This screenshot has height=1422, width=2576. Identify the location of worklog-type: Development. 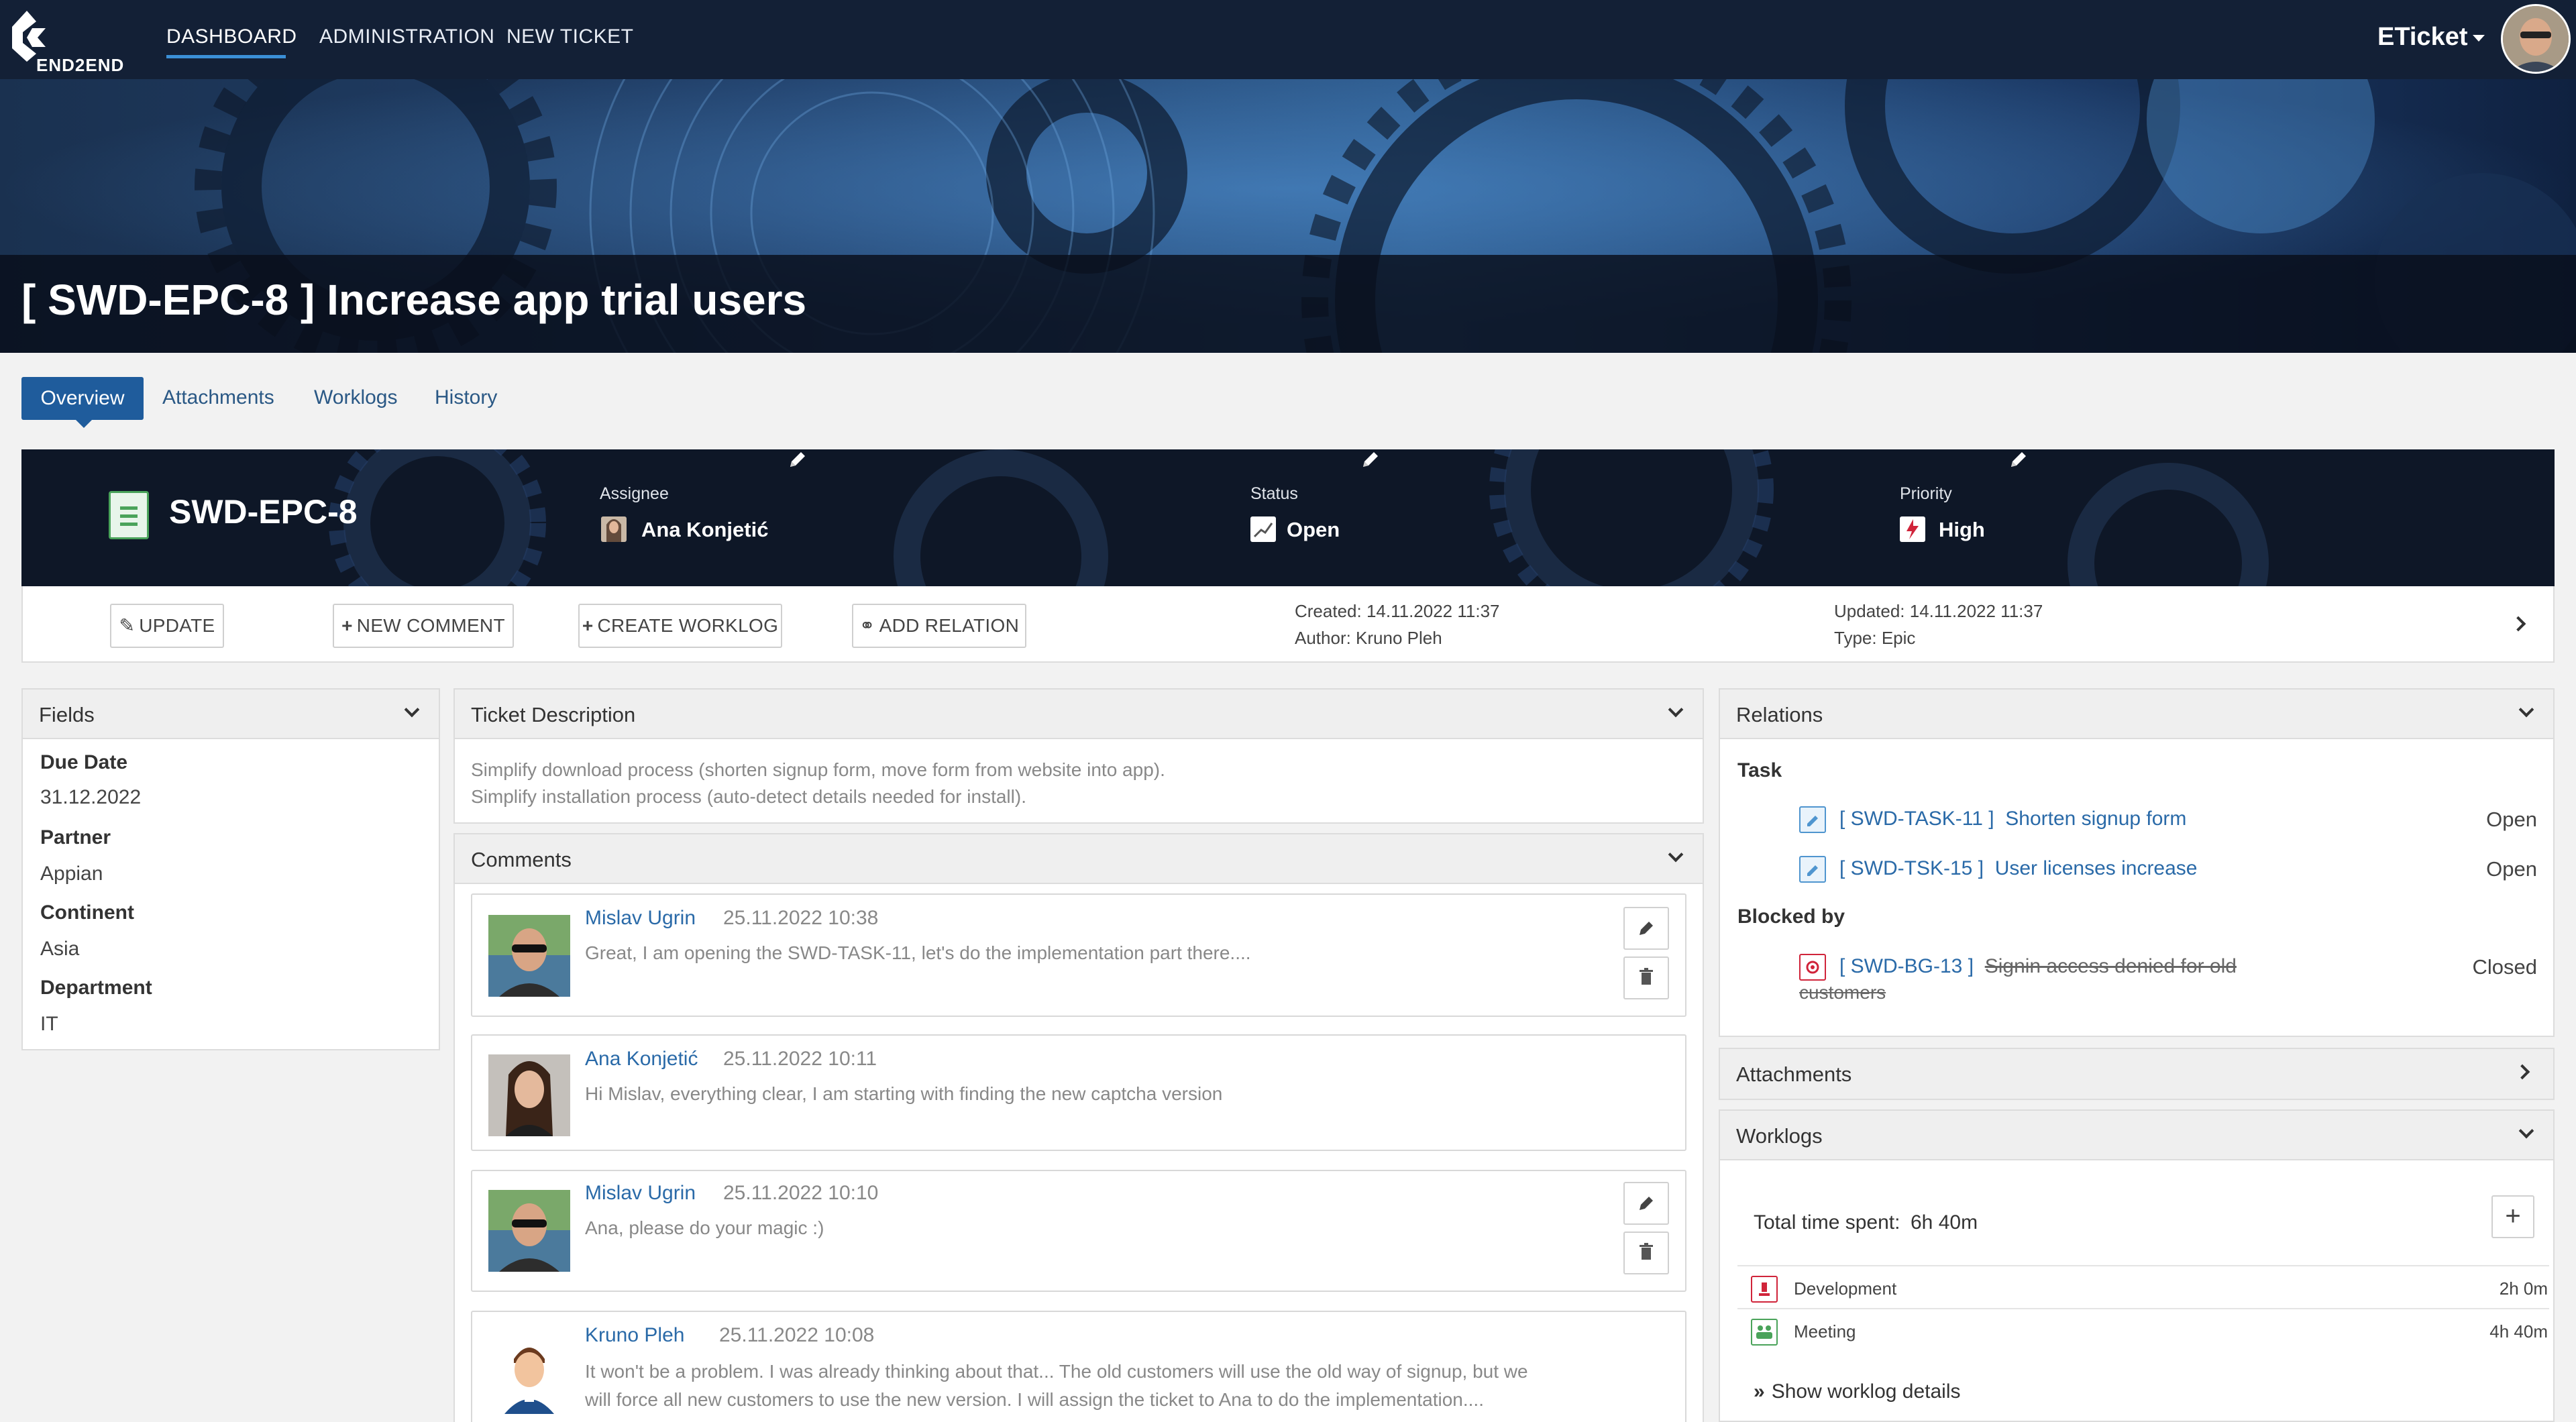
(1845, 1289).